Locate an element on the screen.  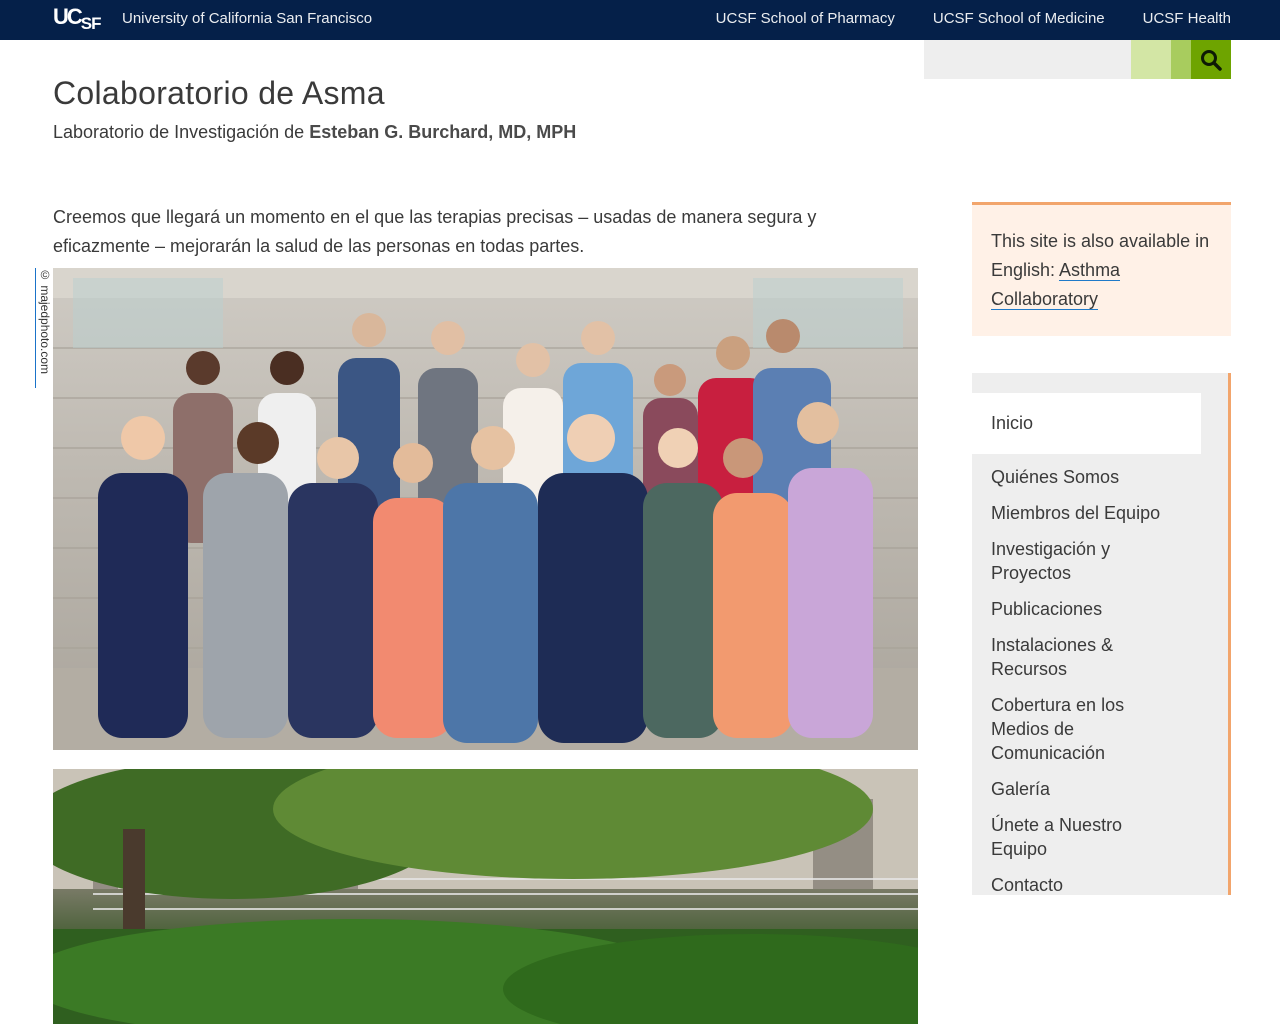
nav-item-instalaciones-recursos: Instalaciones & Recursos is located at coordinates (1086, 657).